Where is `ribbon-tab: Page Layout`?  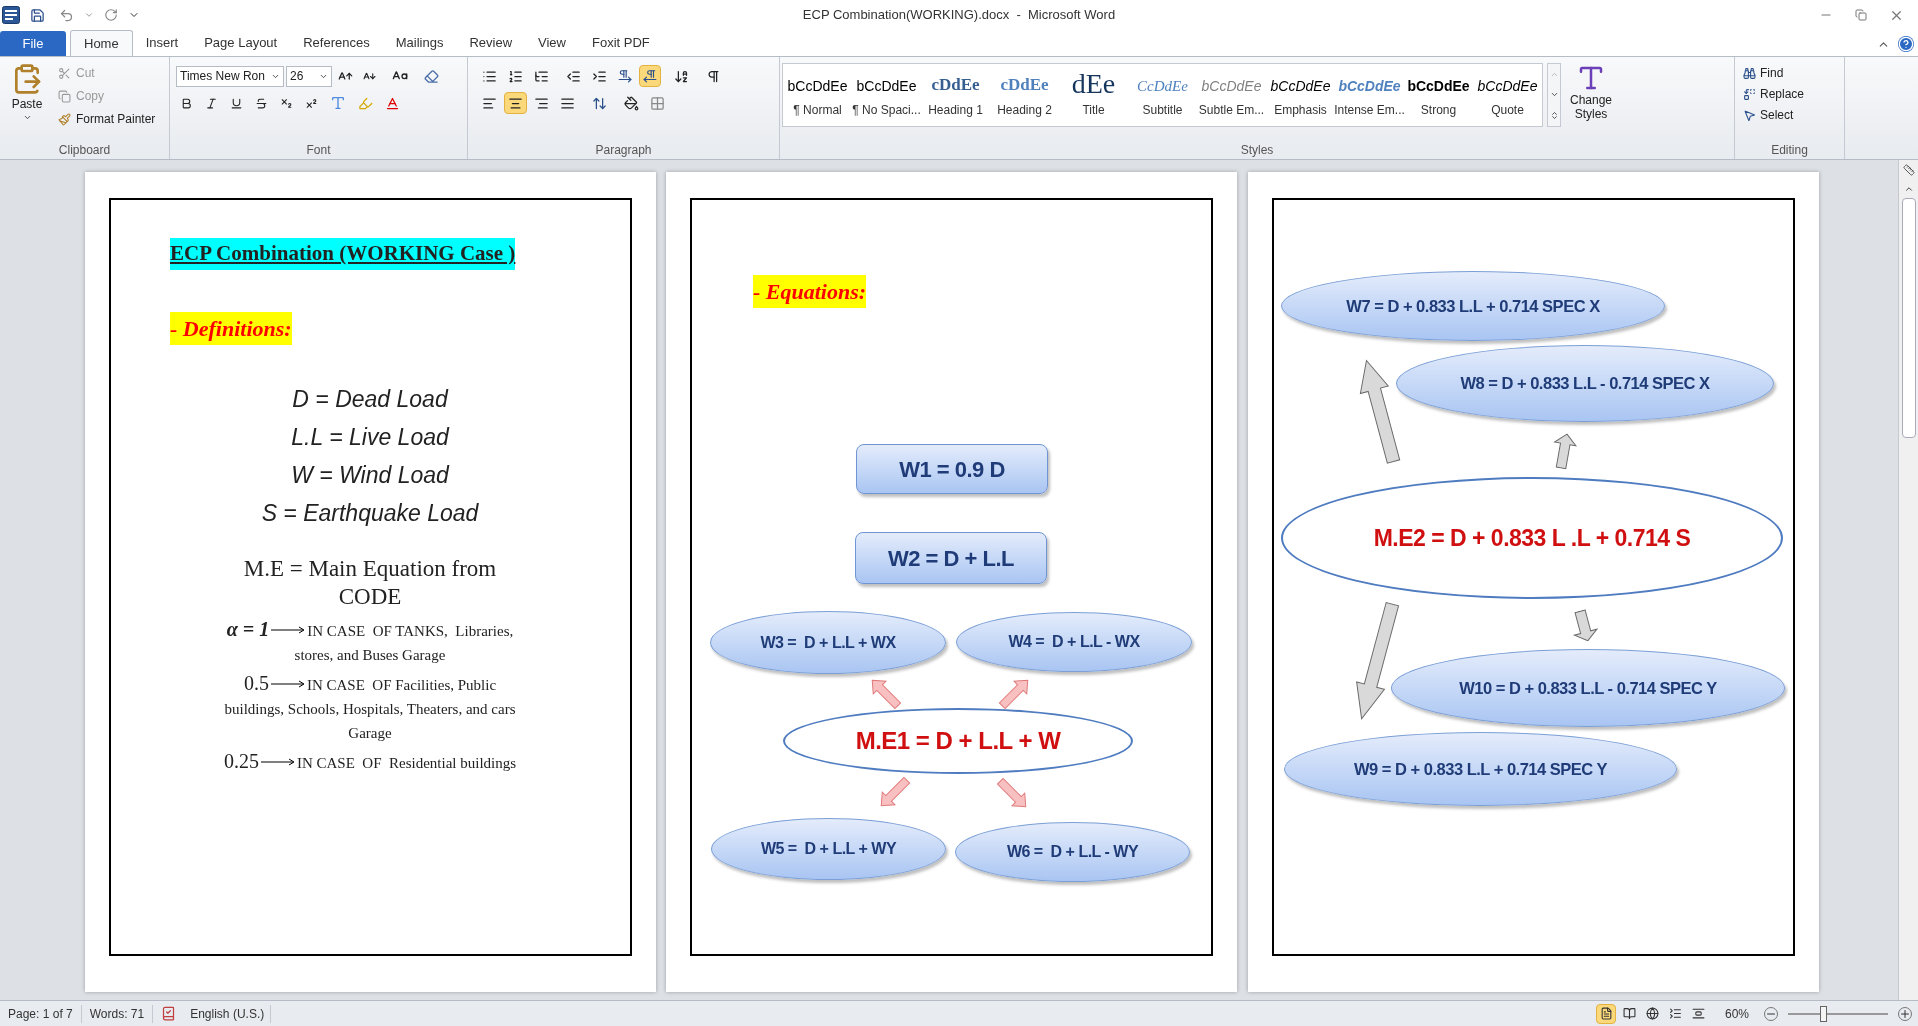
ribbon-tab: Page Layout is located at coordinates (241, 43).